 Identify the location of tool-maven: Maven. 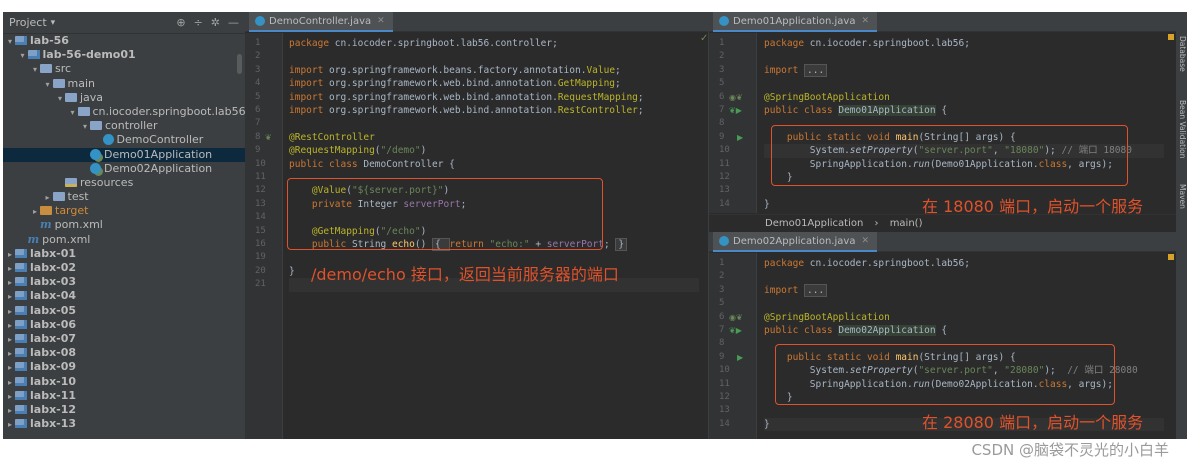
(1181, 196).